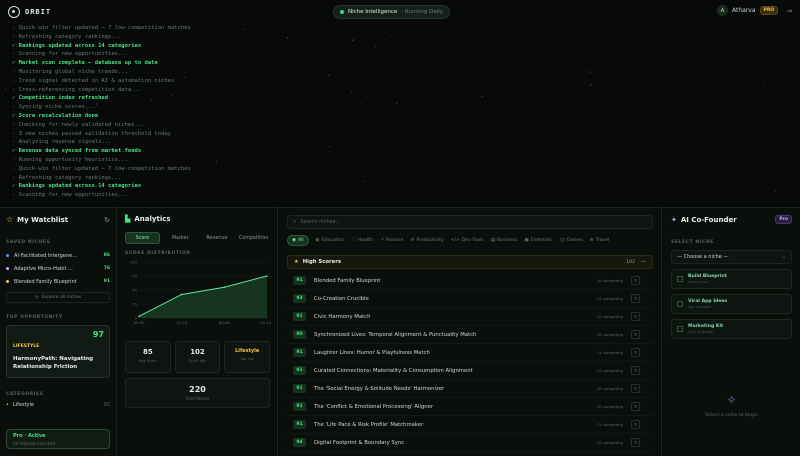 The height and width of the screenshot is (456, 800). I want to click on niche-competition: 13 competing, so click(609, 370).